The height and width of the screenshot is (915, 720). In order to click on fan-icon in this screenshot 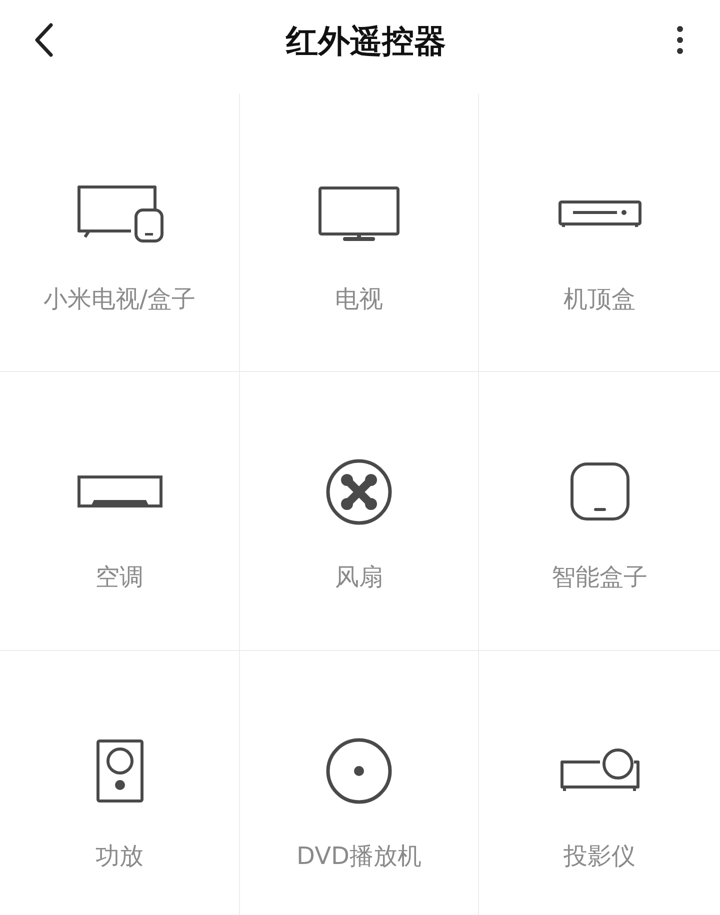, I will do `click(359, 492)`.